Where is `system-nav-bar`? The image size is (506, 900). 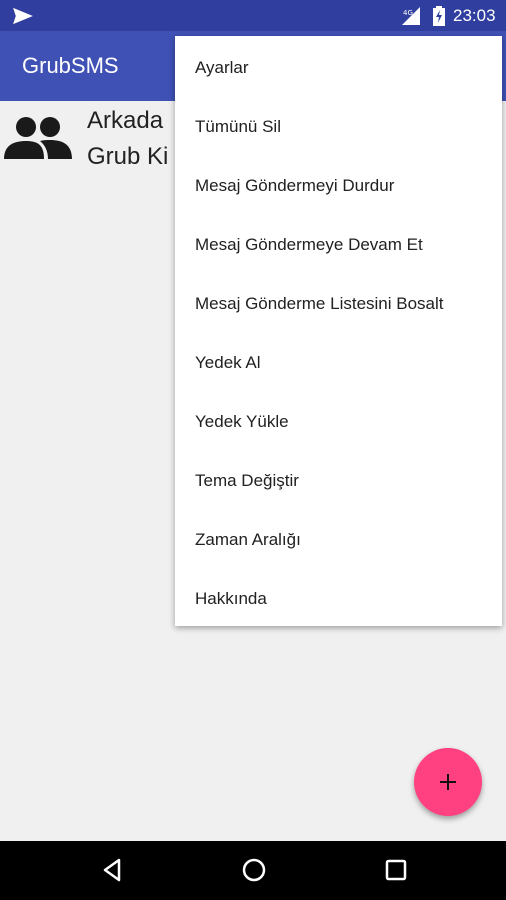
system-nav-bar is located at coordinates (253, 870).